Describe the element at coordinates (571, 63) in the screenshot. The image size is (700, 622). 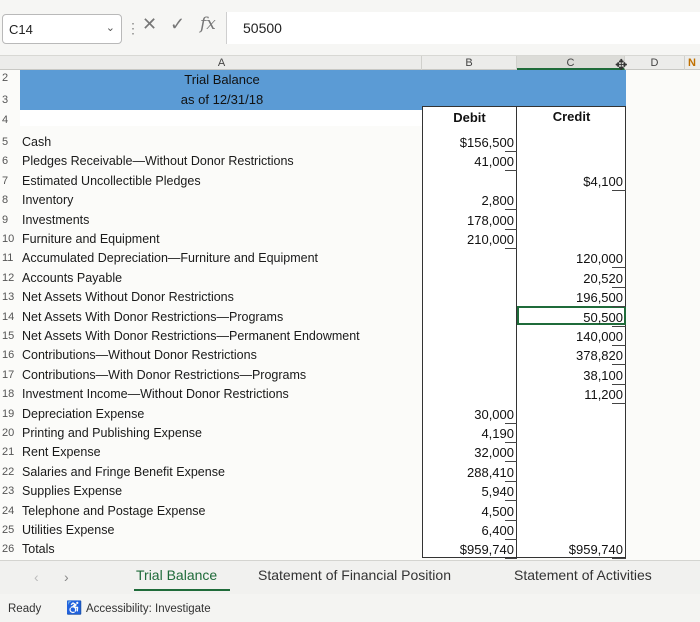
I see `column-header-c: C` at that location.